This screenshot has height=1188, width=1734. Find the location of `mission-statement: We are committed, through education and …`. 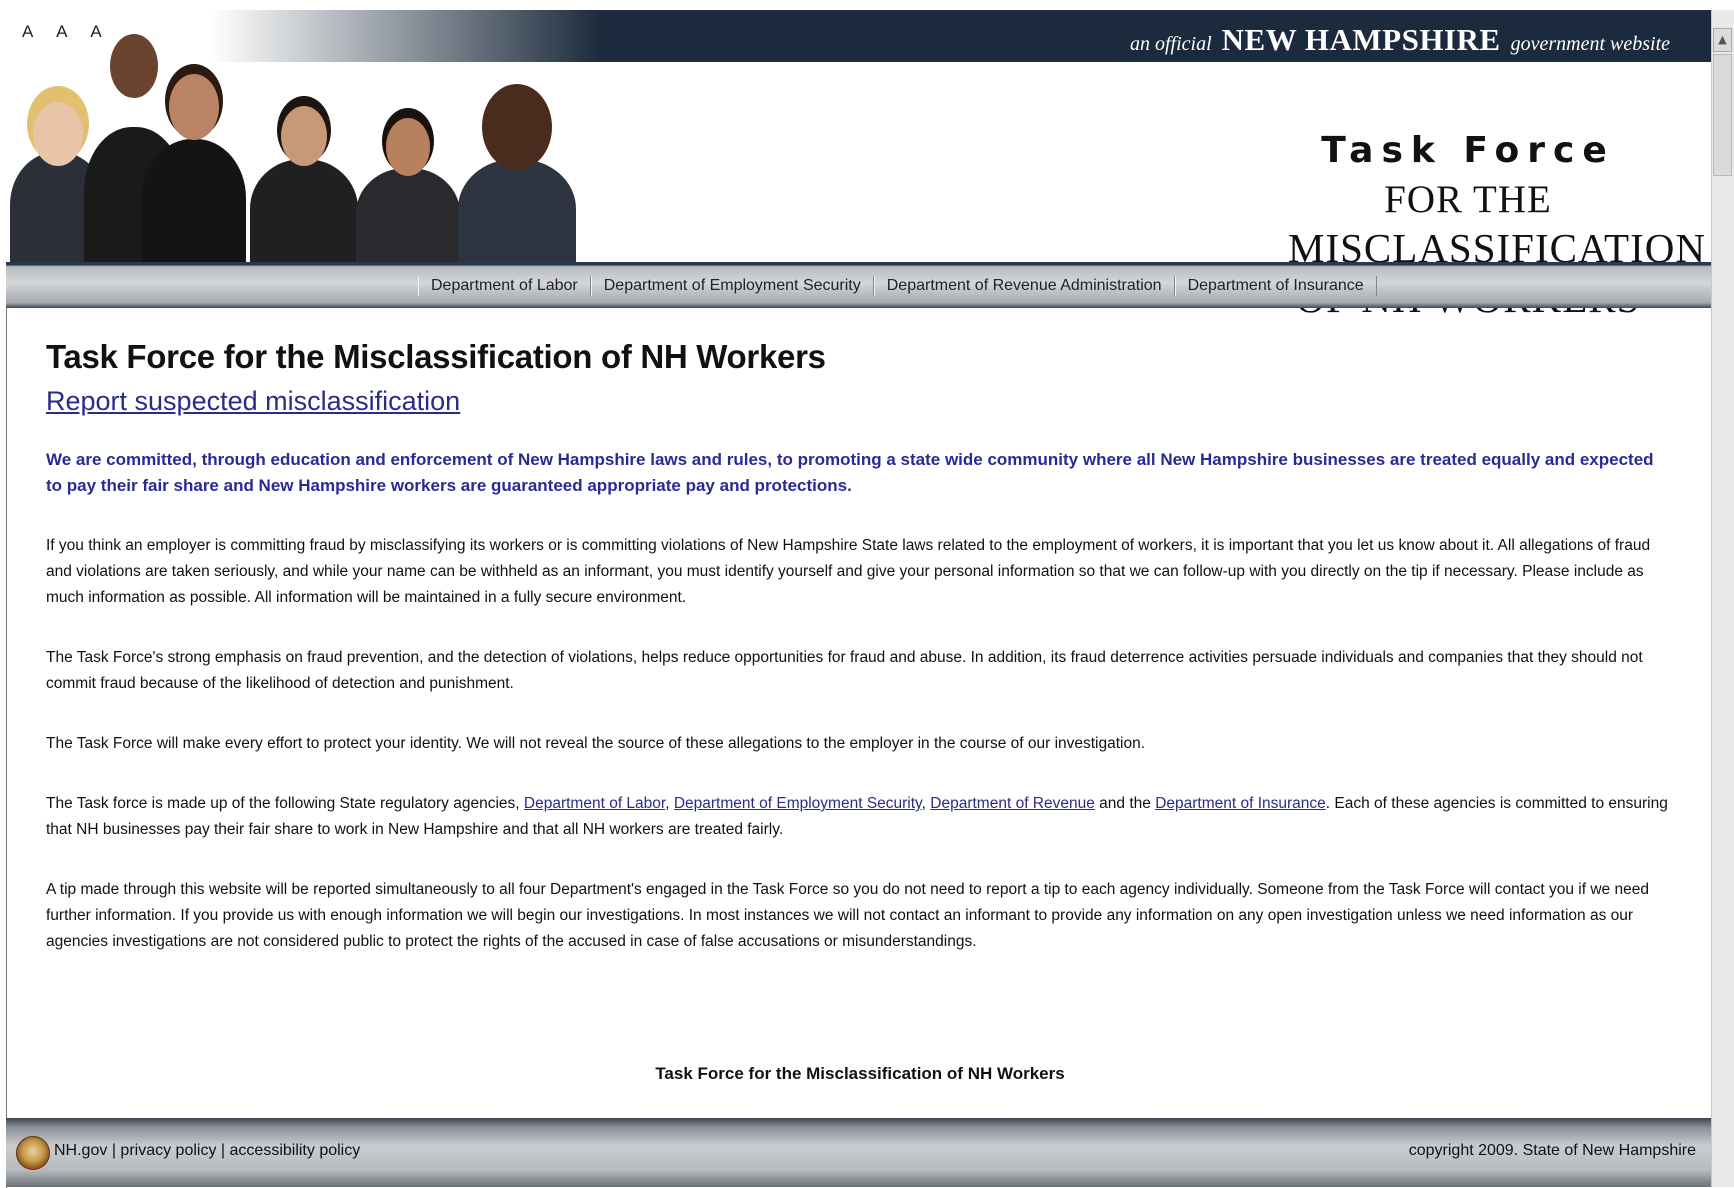

mission-statement: We are committed, through education and … is located at coordinates (850, 472).